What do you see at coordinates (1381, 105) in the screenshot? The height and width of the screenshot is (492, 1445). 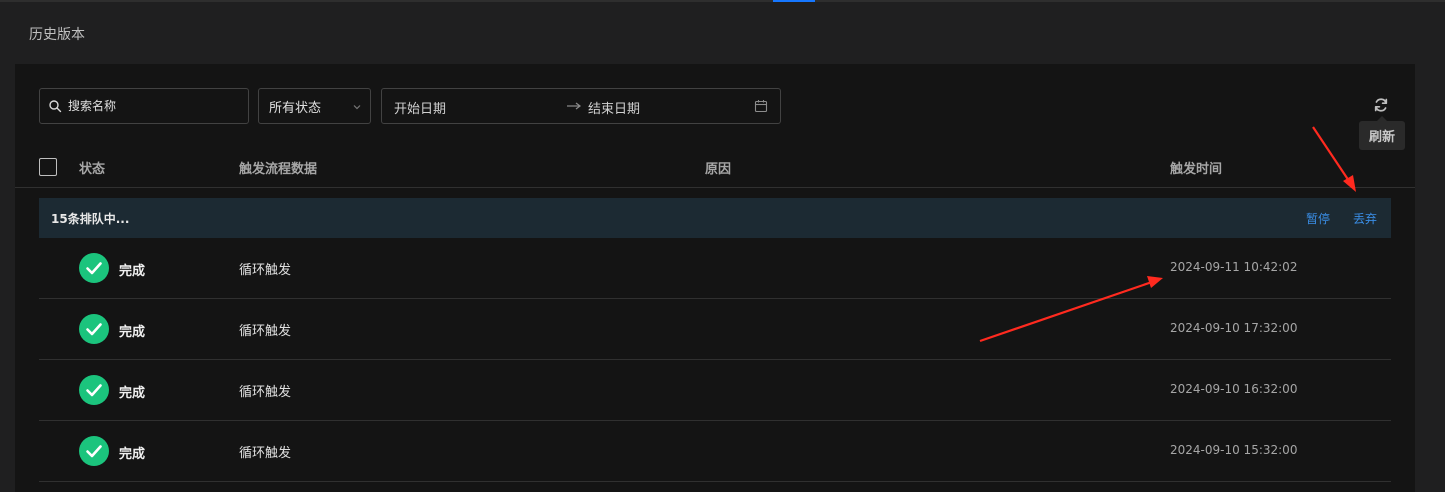 I see `refresh-icon` at bounding box center [1381, 105].